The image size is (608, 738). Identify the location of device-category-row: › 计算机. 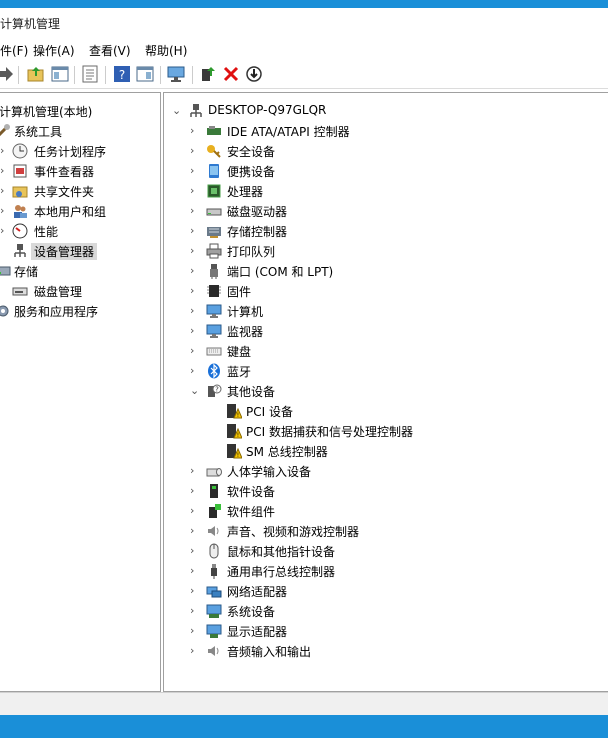
(384, 311).